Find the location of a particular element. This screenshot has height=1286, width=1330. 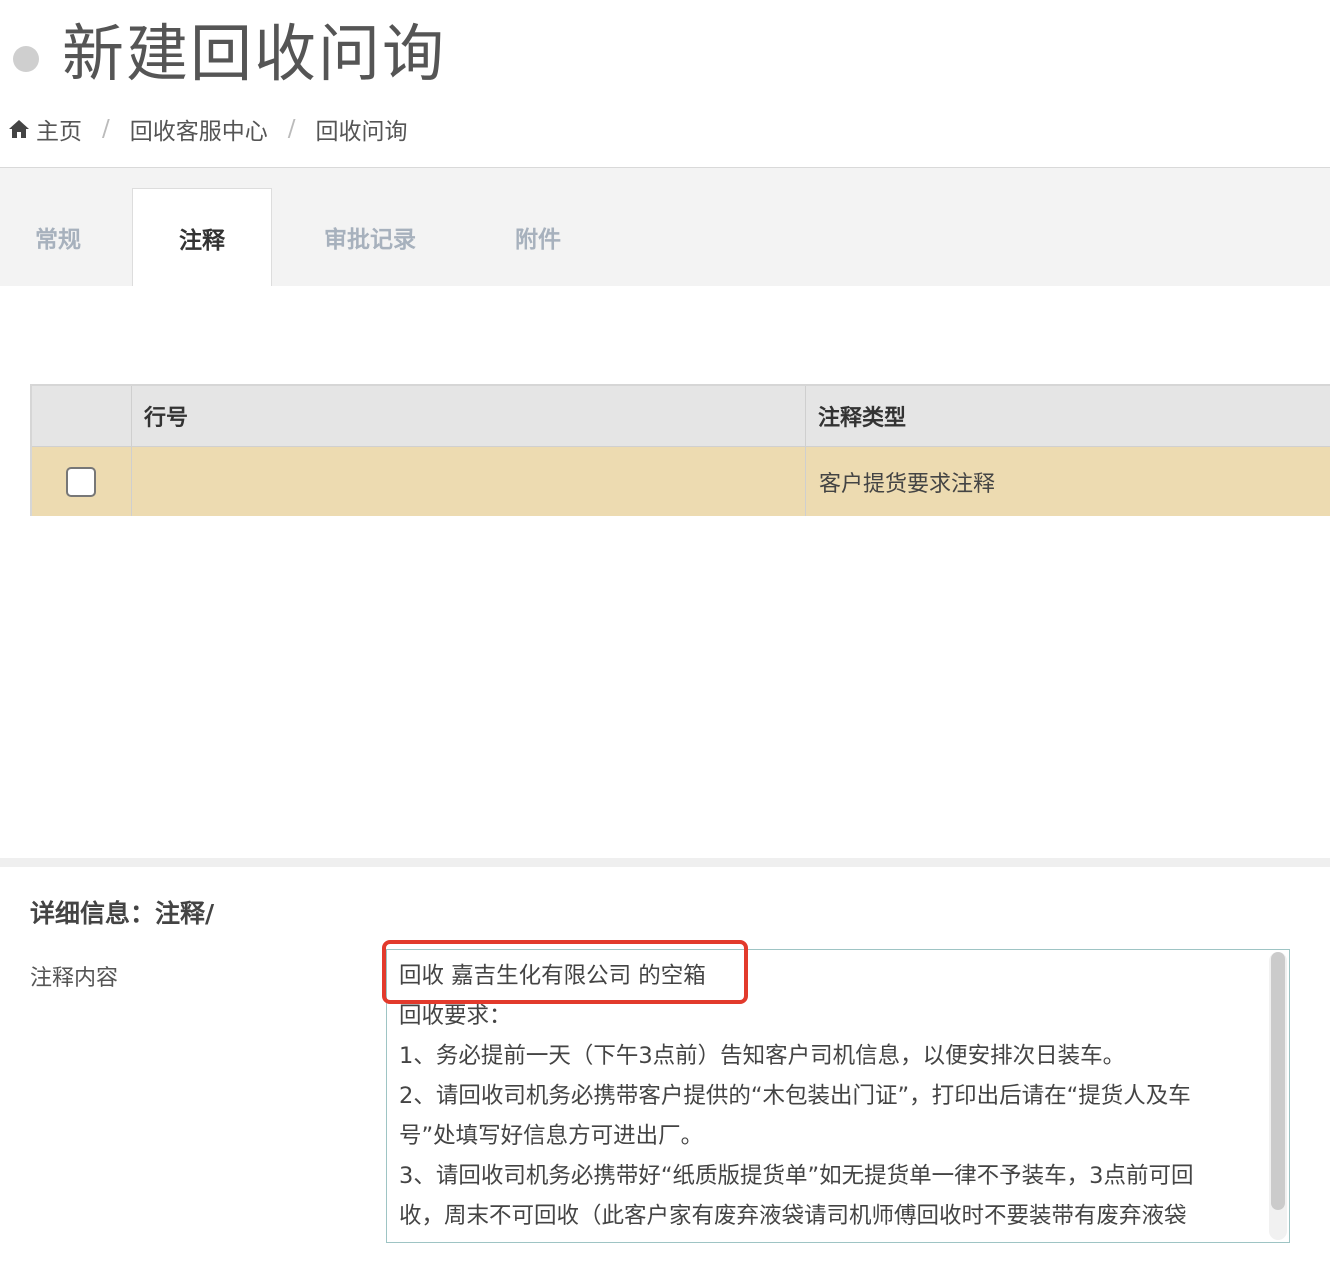

note-line: 回收 嘉吉生化有限公司 的空箱 is located at coordinates (552, 976).